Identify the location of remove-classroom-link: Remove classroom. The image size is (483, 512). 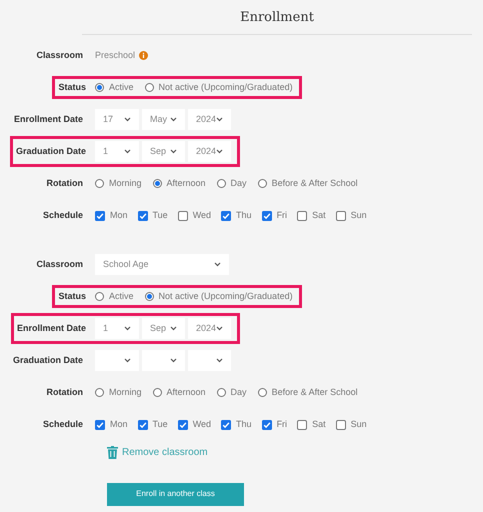
(165, 452).